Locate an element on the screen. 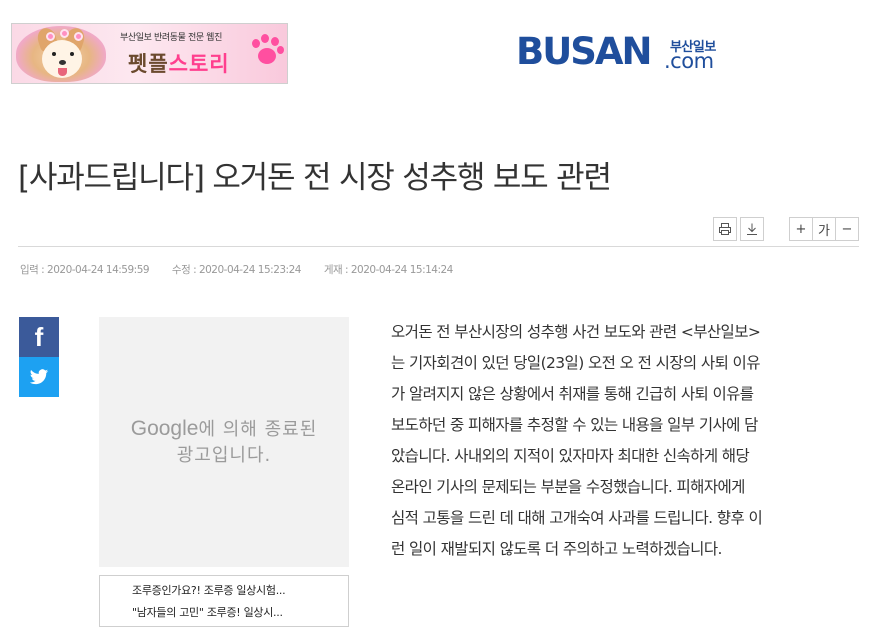 This screenshot has height=639, width=890. font-increase-button: + is located at coordinates (801, 229).